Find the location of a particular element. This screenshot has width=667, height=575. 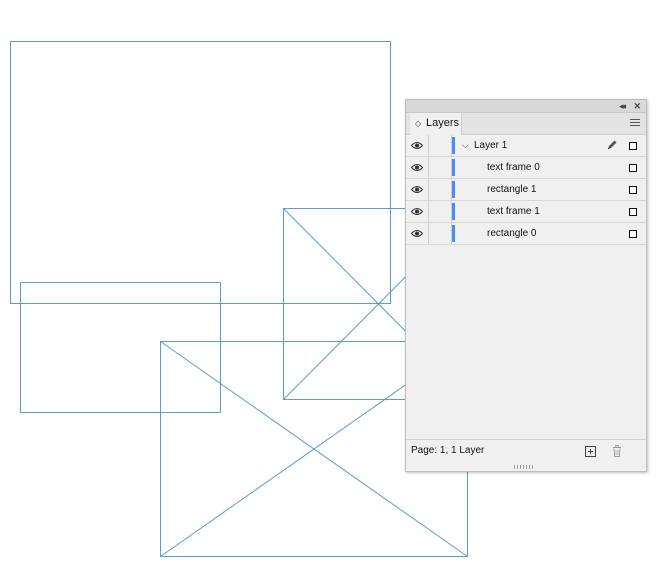

panel-tabbar: ◇ Layers is located at coordinates (526, 124).